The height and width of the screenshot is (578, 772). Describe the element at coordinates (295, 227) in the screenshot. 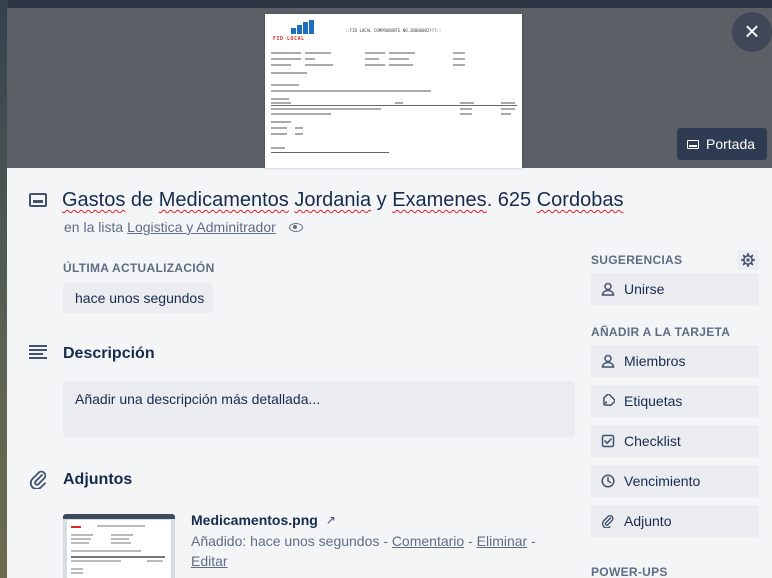

I see `eye-icon` at that location.